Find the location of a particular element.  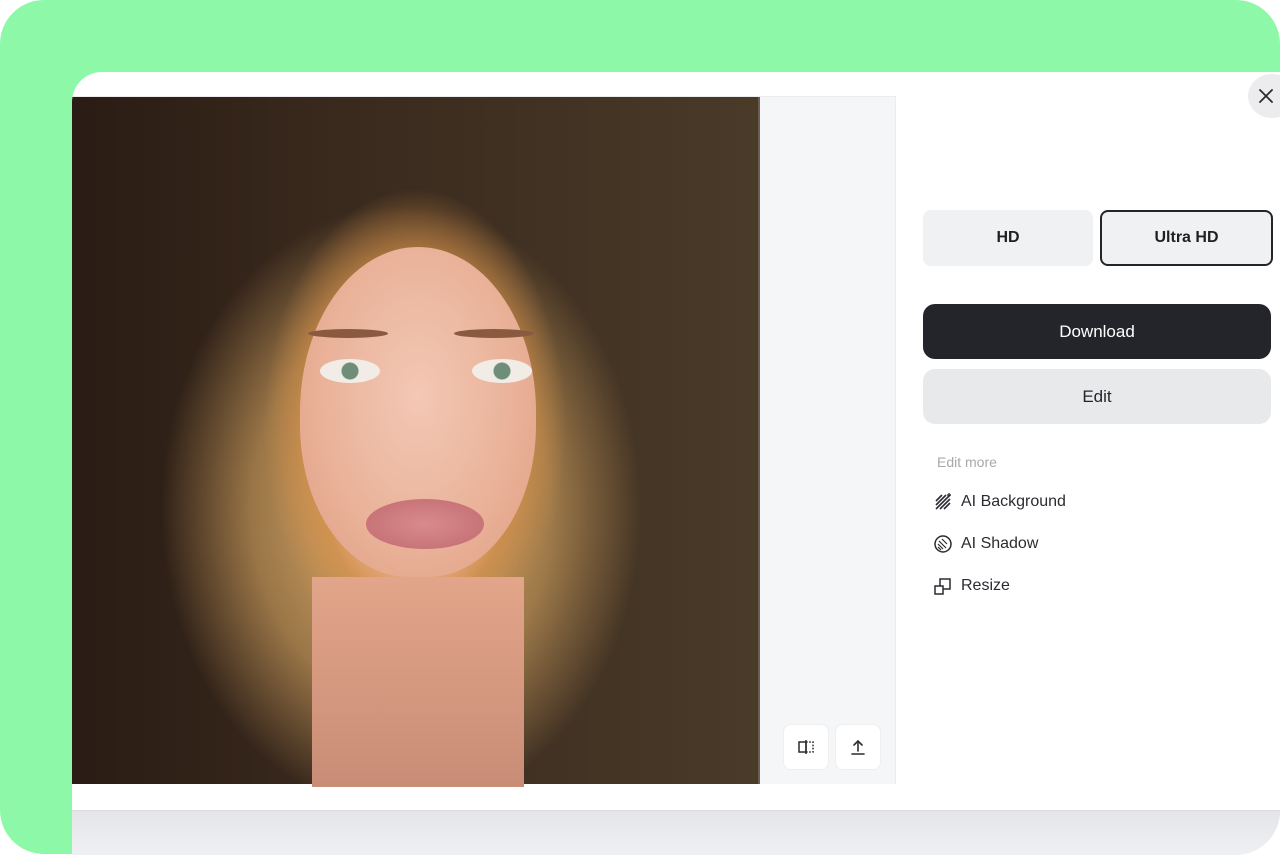

edit-more-heading: Edit more is located at coordinates (967, 462).